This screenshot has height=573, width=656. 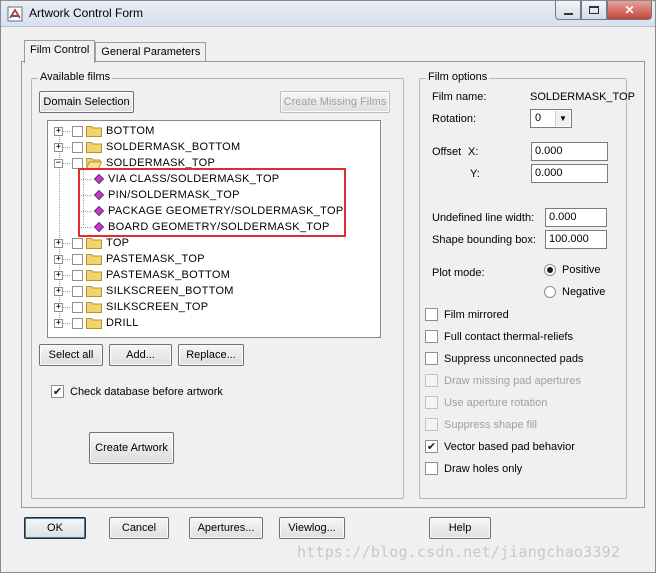 What do you see at coordinates (86, 102) in the screenshot?
I see `domain-selection-button: Domain Selection` at bounding box center [86, 102].